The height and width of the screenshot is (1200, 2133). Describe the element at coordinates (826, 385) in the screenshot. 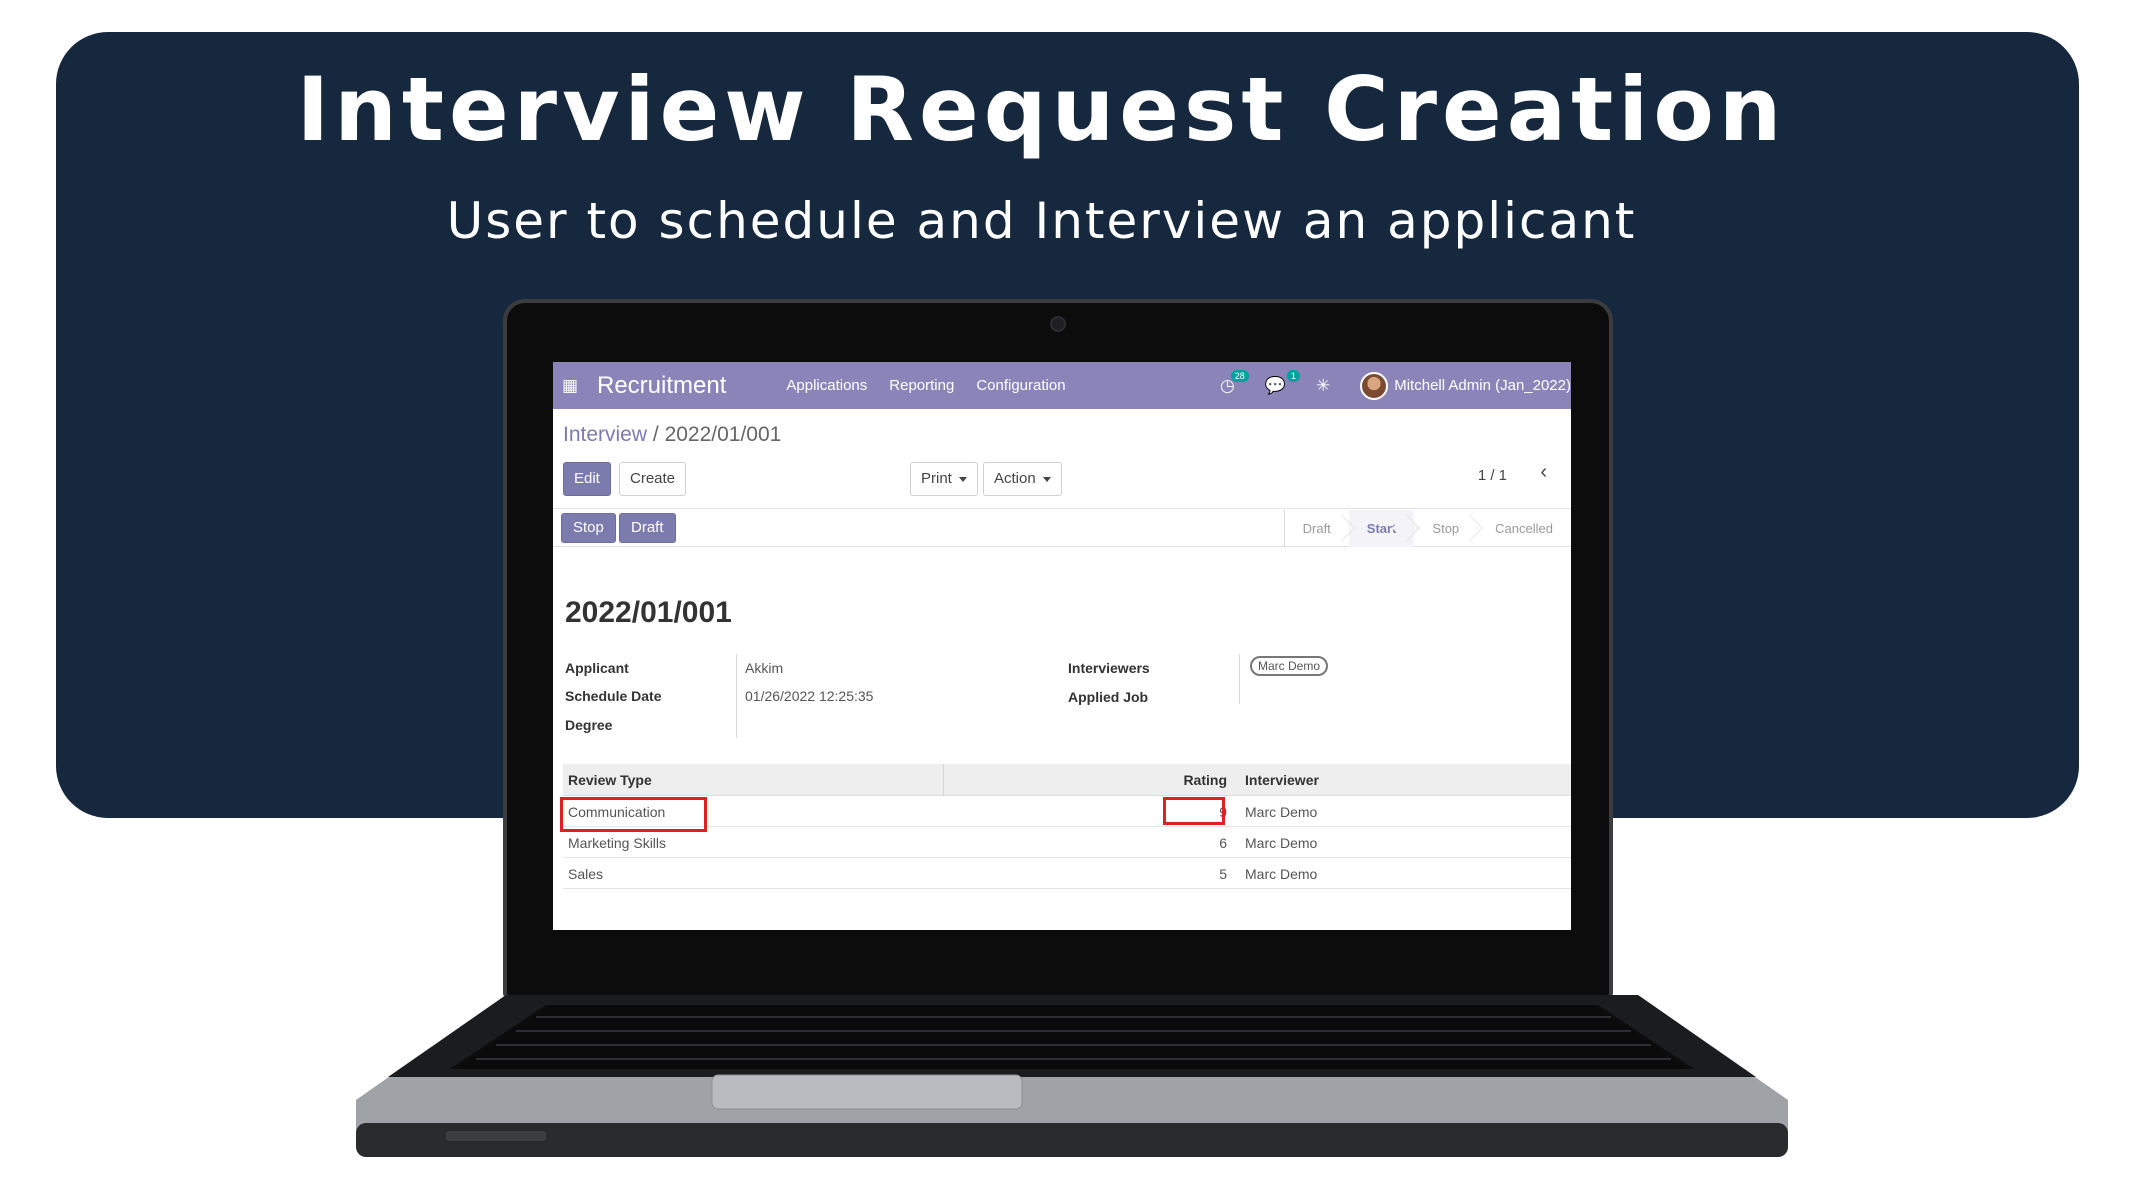

I see `menu-applications: Applications` at that location.